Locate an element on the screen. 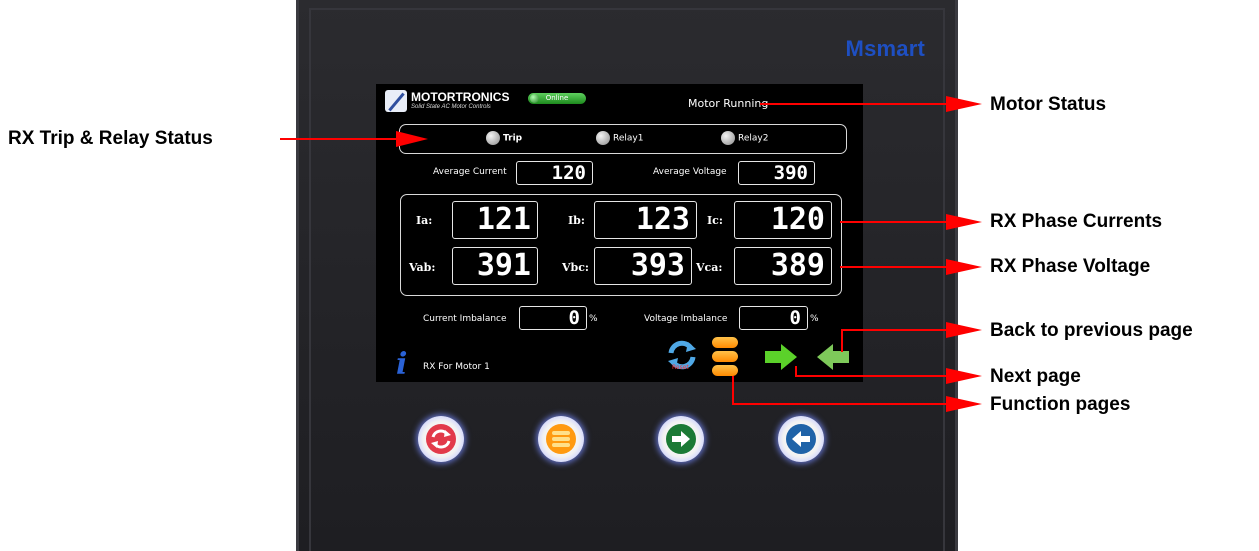 Image resolution: width=1259 pixels, height=551 pixels. callout-phase-voltage: RX Phase Voltage is located at coordinates (1070, 266).